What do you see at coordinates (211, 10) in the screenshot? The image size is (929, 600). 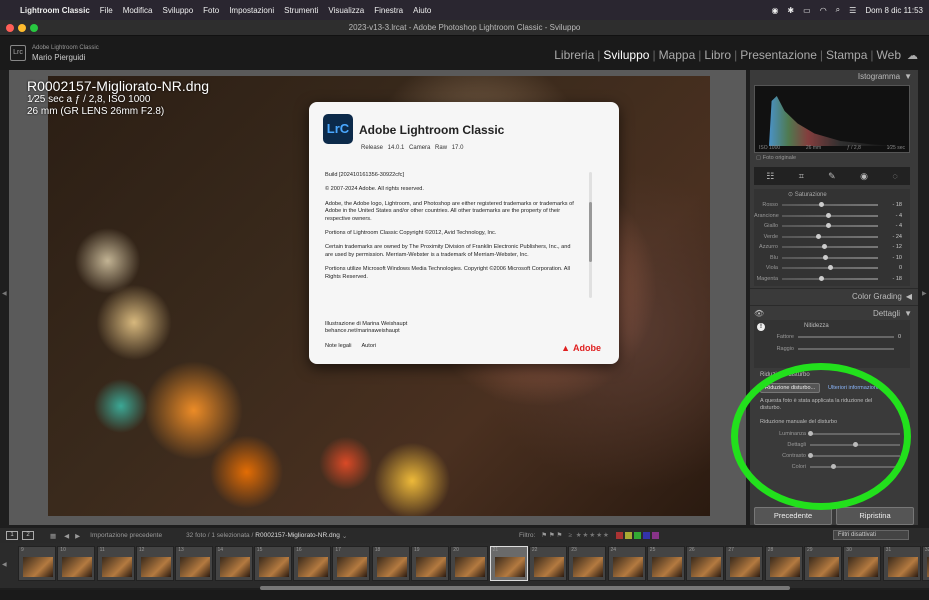 I see `menu-foto: Foto` at bounding box center [211, 10].